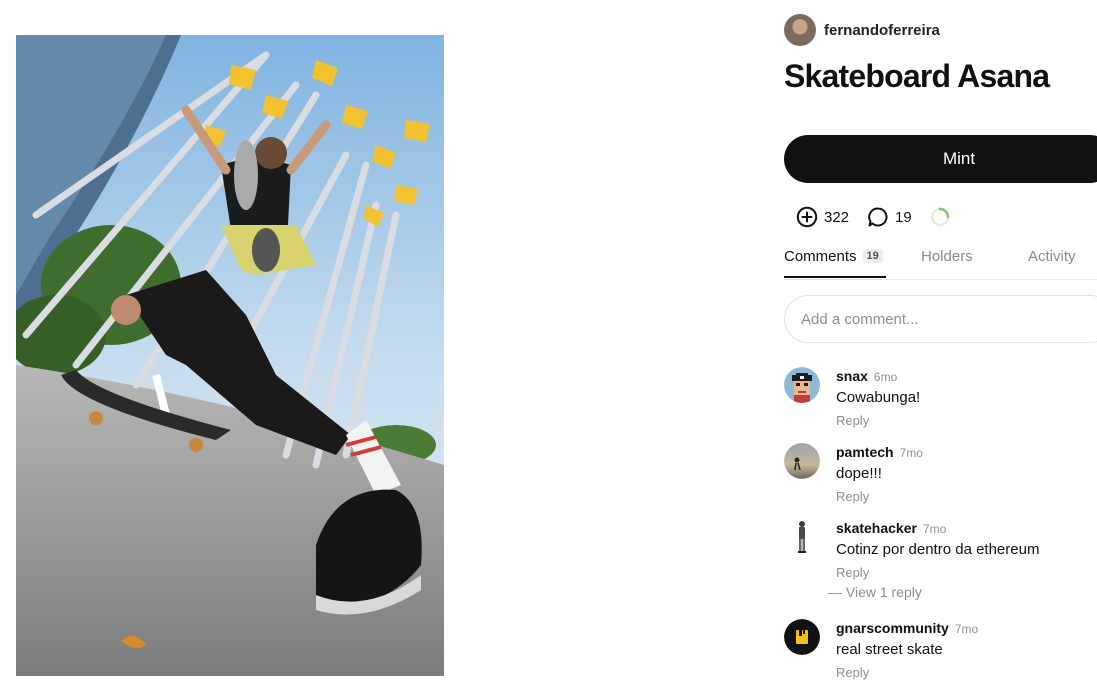  What do you see at coordinates (876, 528) in the screenshot?
I see `comment-username: skatehacker` at bounding box center [876, 528].